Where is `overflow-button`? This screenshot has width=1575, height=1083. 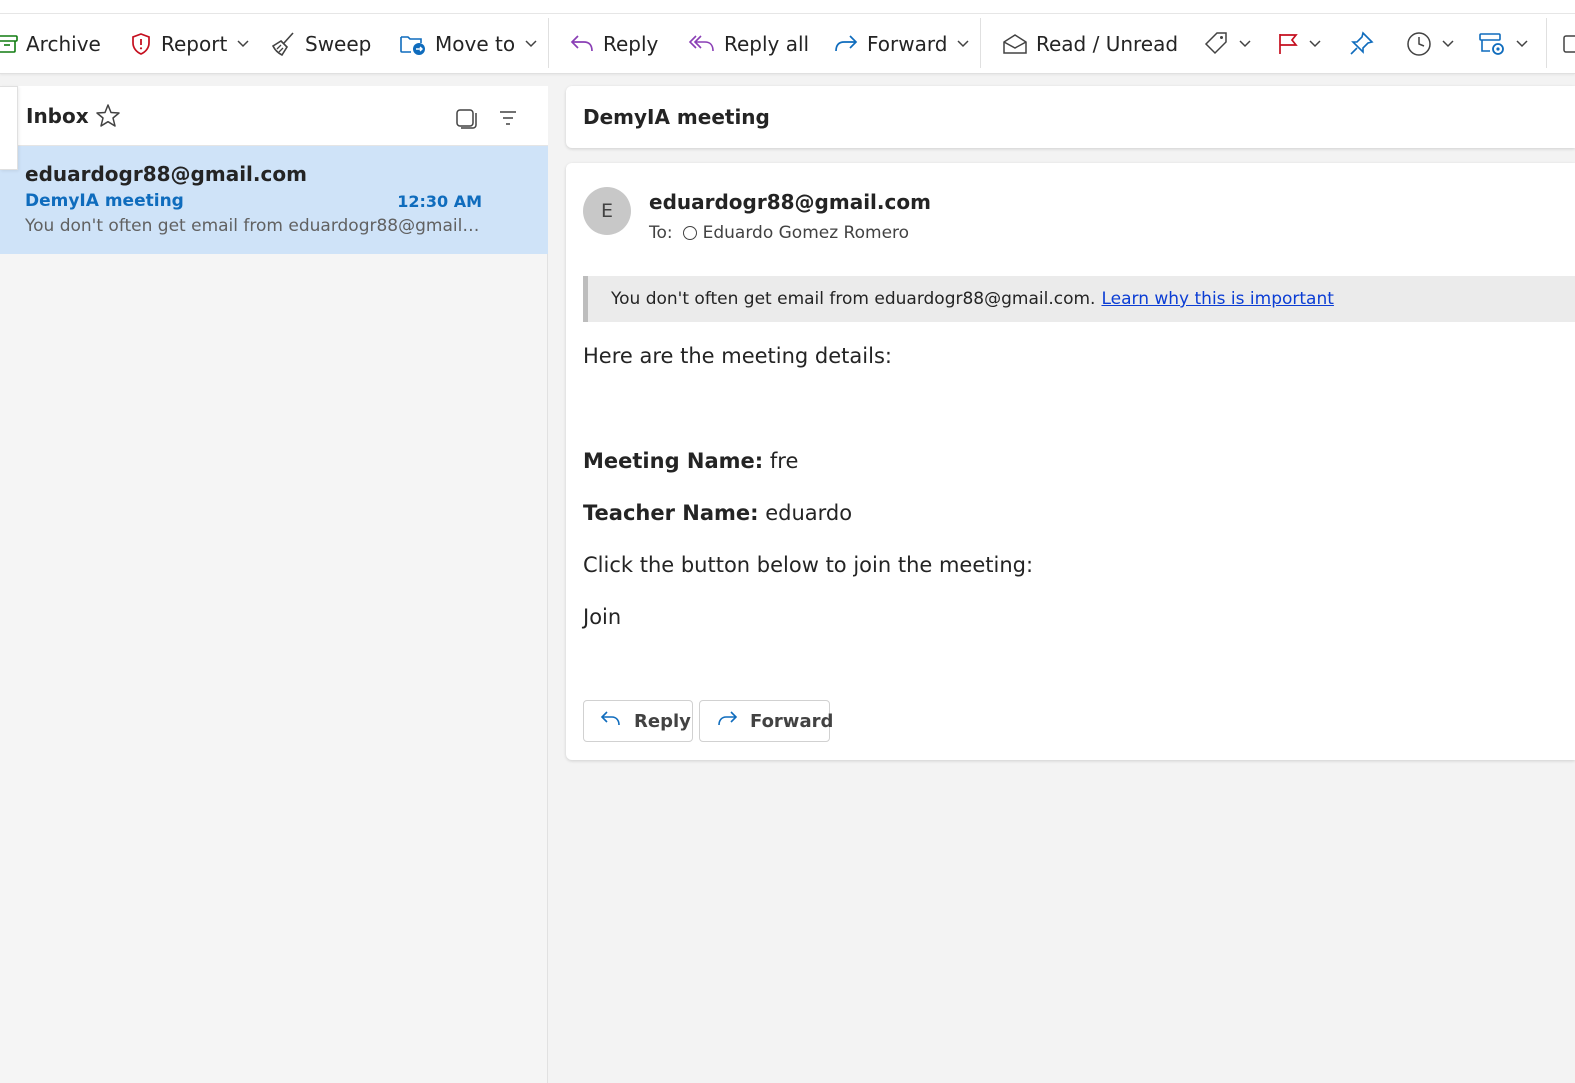
overflow-button is located at coordinates (1568, 44).